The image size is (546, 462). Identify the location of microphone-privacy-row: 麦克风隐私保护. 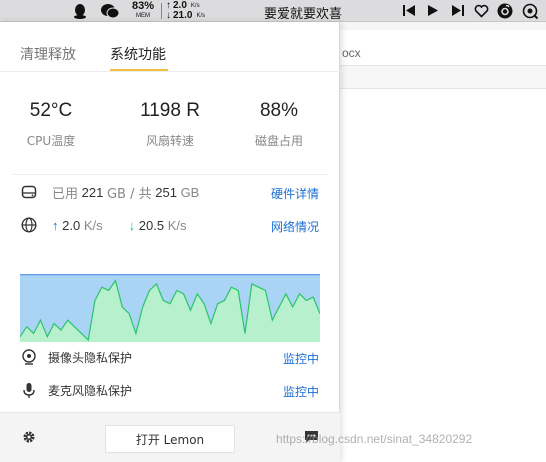
(170, 390).